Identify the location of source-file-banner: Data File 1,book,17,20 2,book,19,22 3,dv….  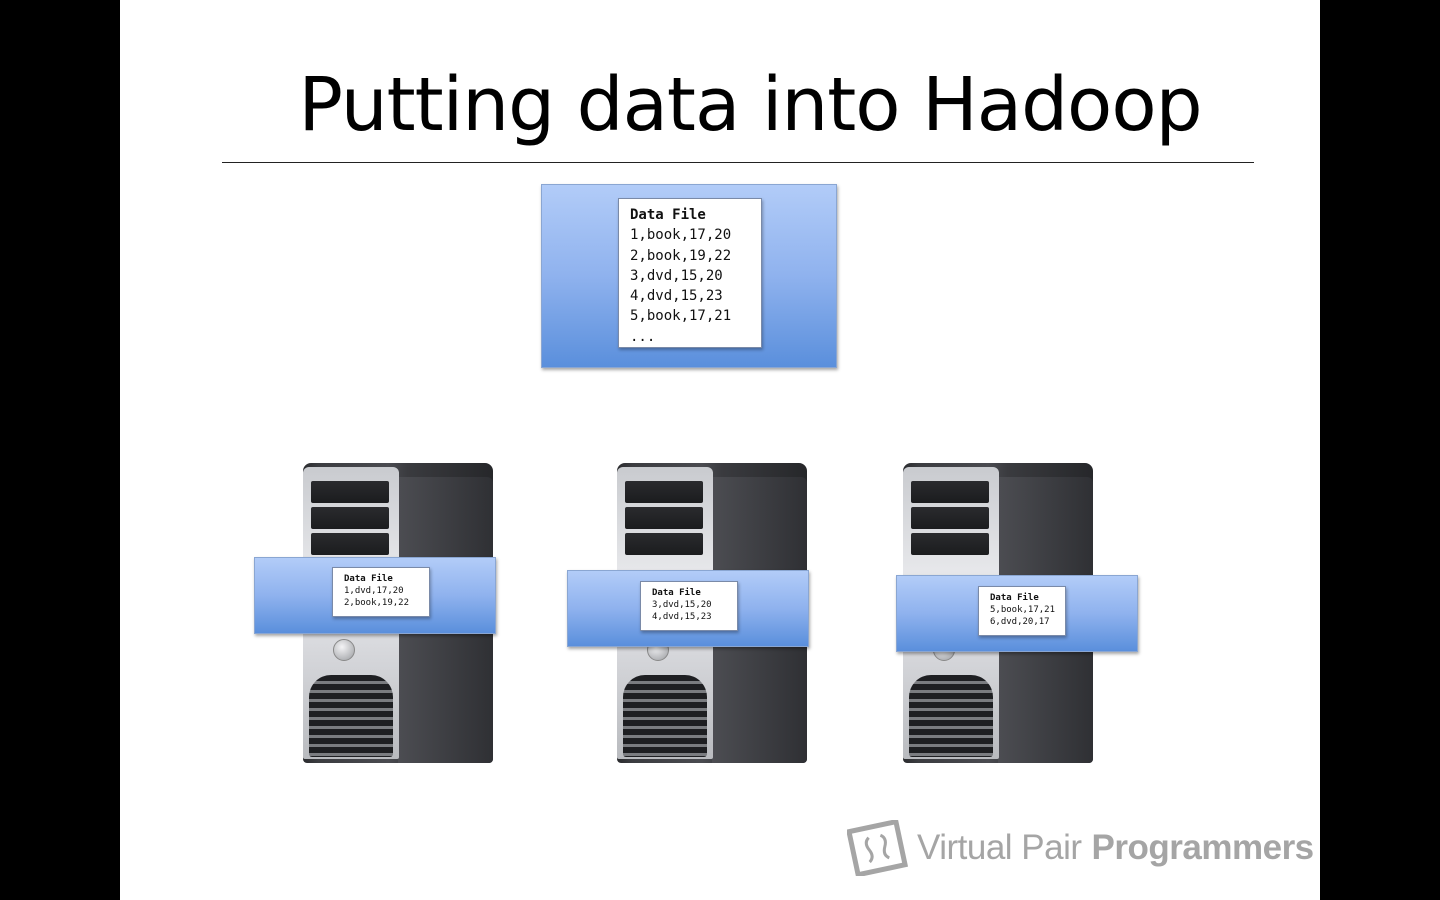
(689, 276).